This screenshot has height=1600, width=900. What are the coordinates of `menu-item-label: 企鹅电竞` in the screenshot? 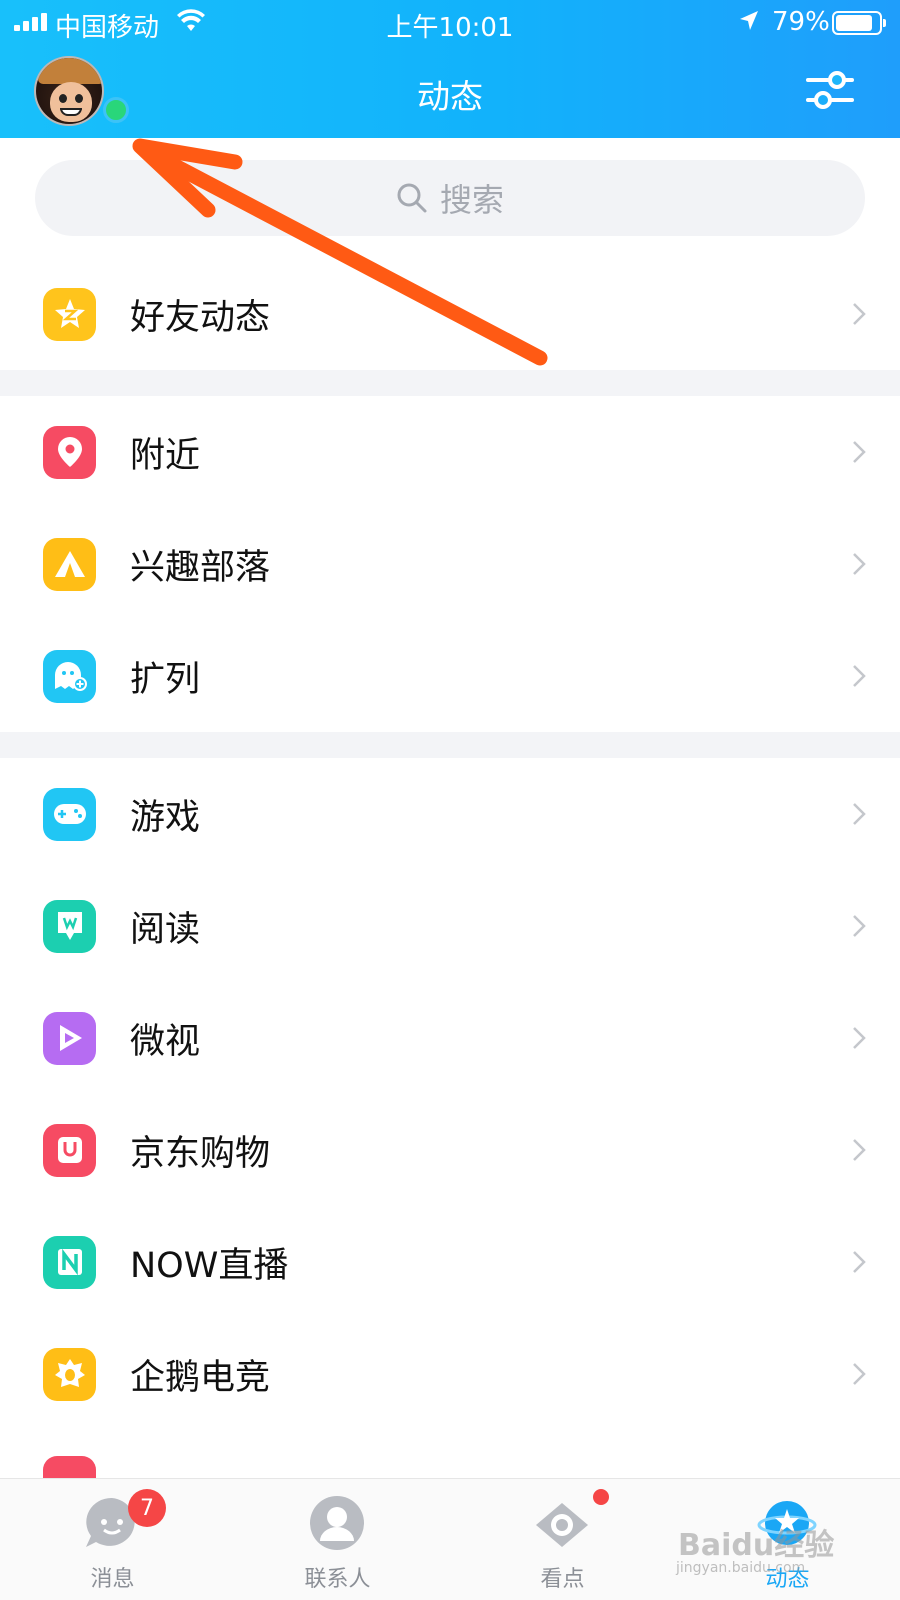 It's located at (200, 1377).